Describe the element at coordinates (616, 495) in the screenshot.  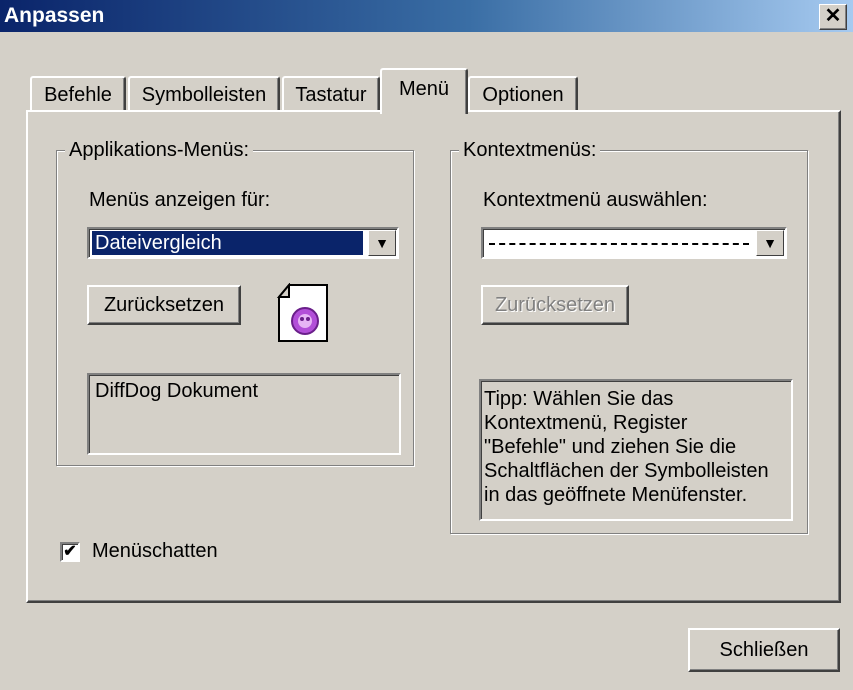
I see `tip-line: in das geöffnete Menüfenster.` at that location.